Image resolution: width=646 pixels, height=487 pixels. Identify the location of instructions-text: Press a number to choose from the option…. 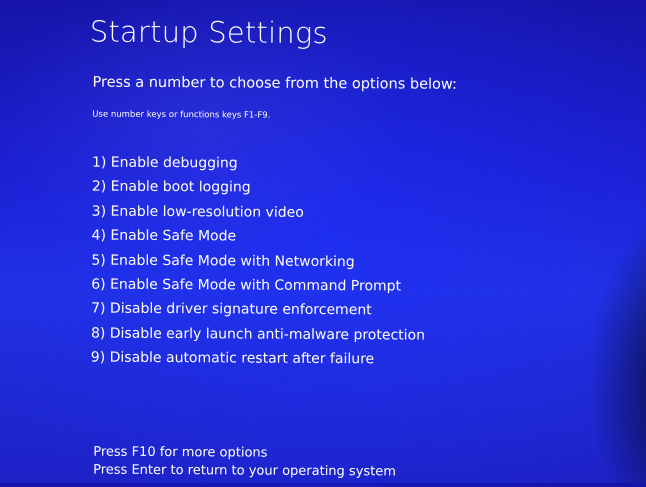
(274, 83).